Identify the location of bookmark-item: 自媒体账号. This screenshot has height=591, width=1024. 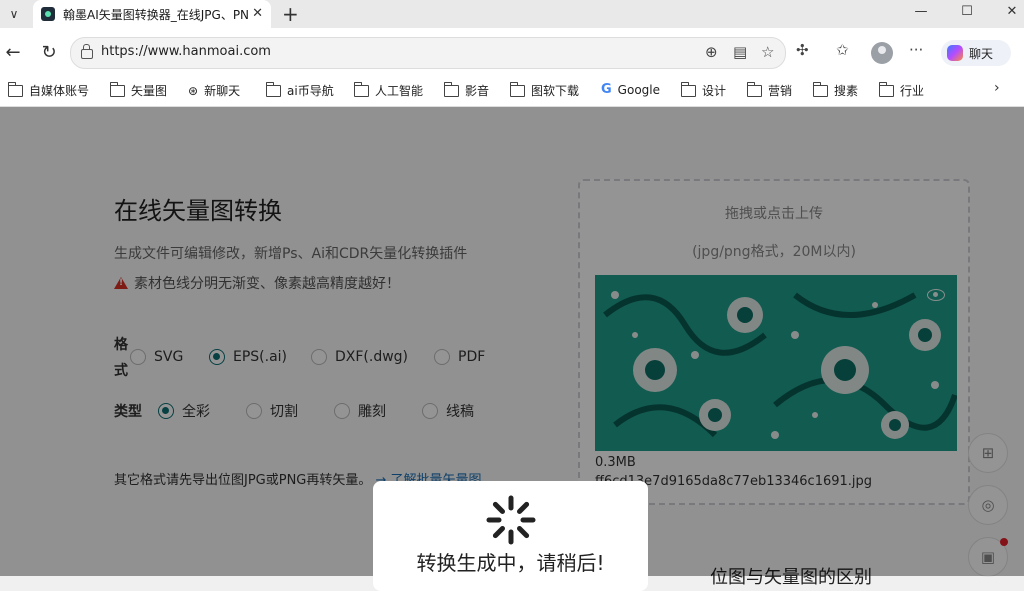
(49, 90).